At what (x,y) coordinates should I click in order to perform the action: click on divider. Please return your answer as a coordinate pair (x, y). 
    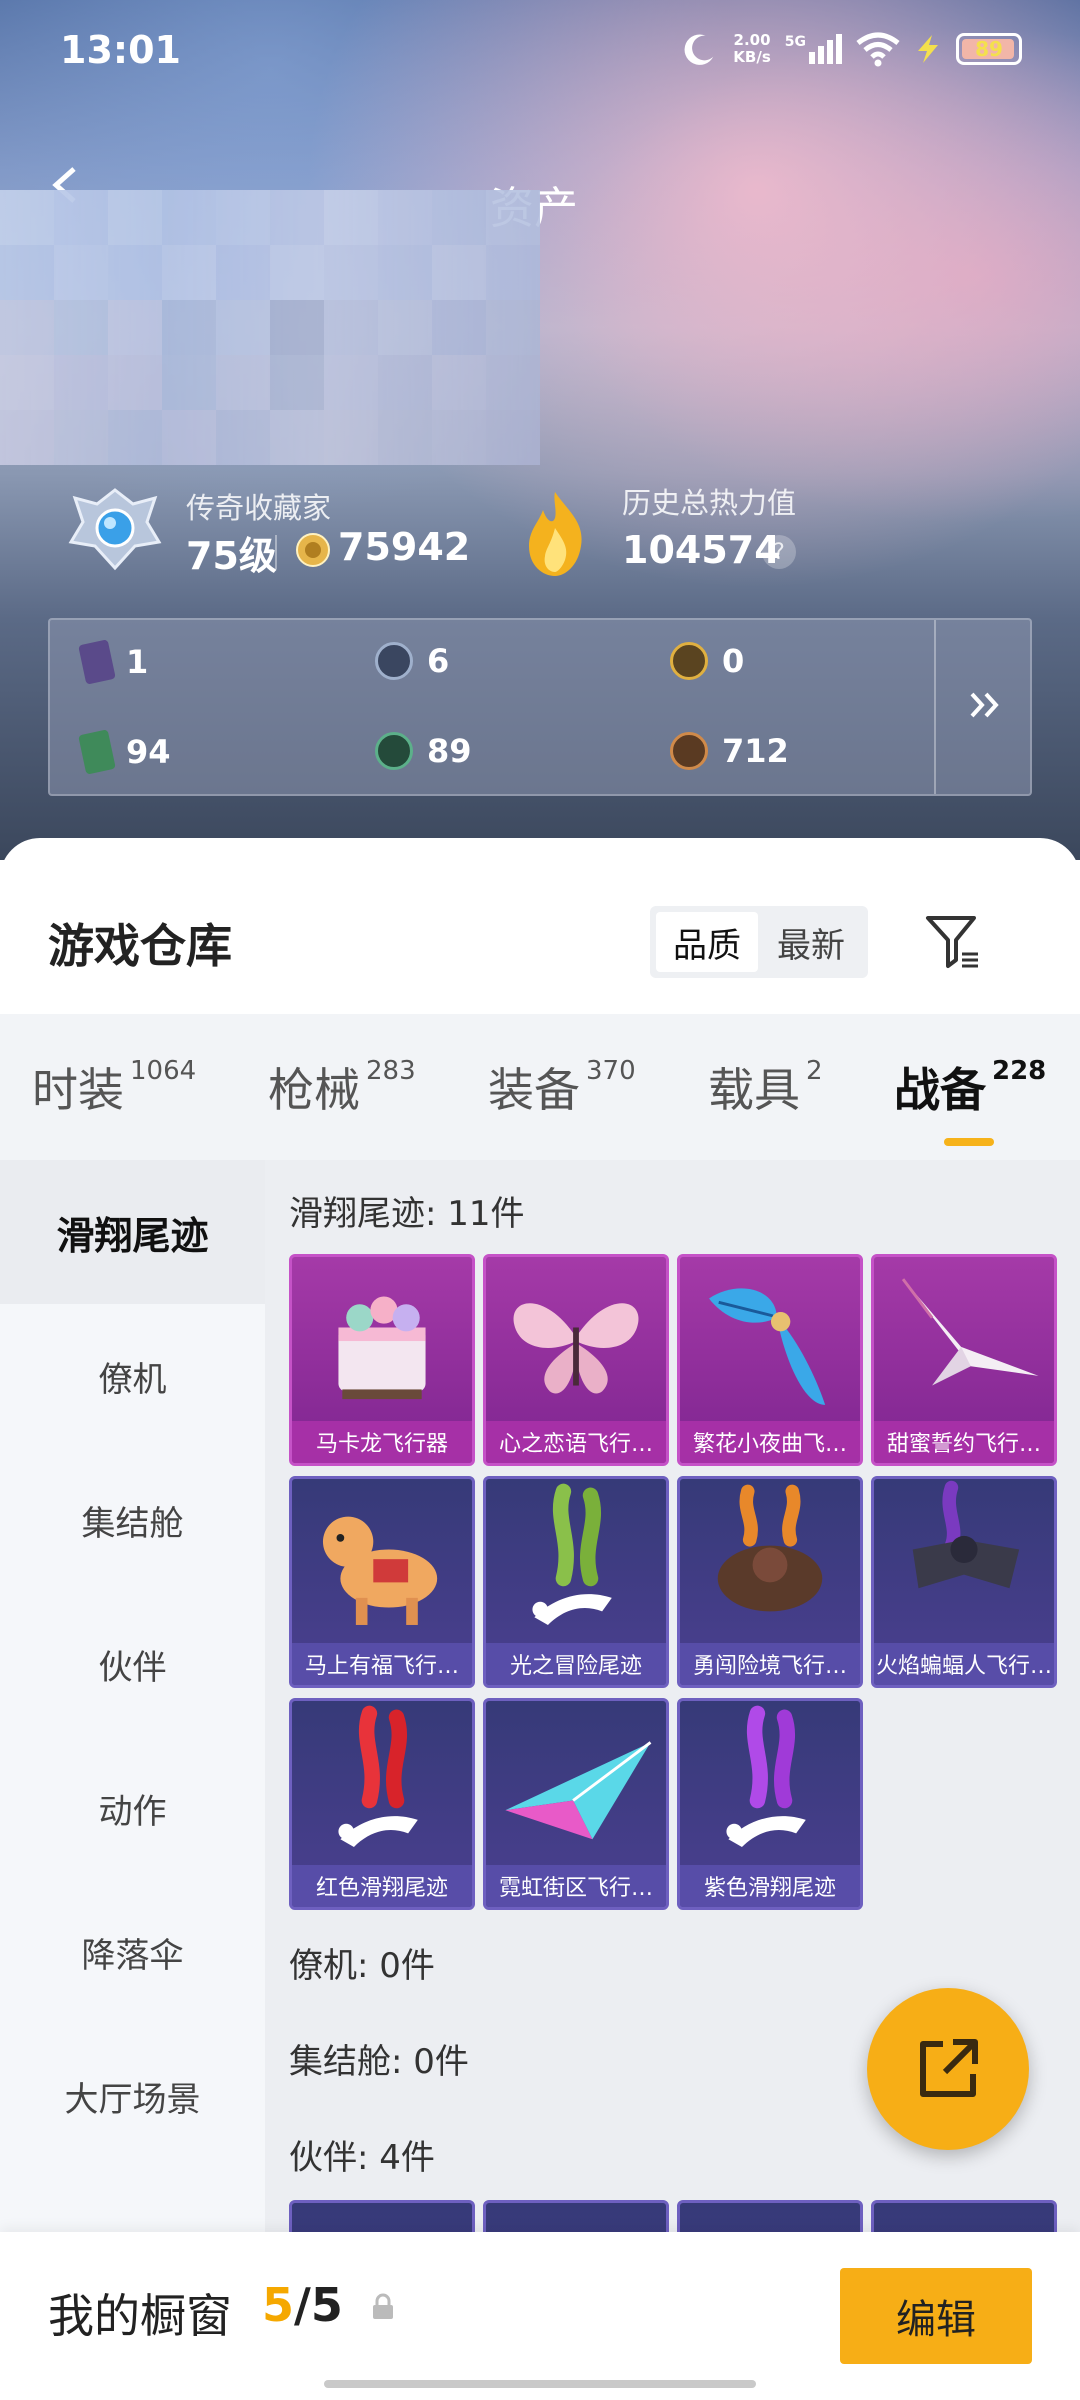
    Looking at the image, I should click on (276, 552).